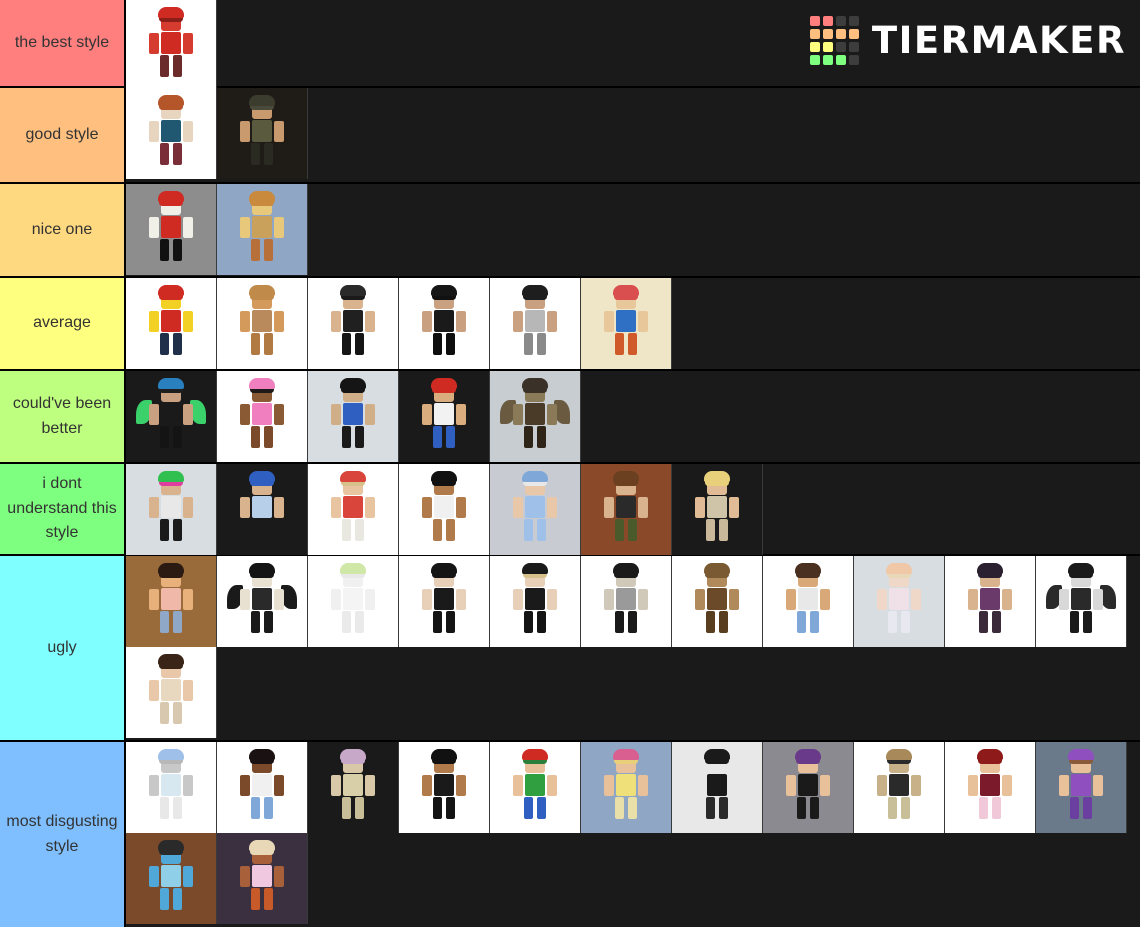 This screenshot has width=1140, height=927. What do you see at coordinates (535, 416) in the screenshot?
I see `dark-winged-robe-avatar` at bounding box center [535, 416].